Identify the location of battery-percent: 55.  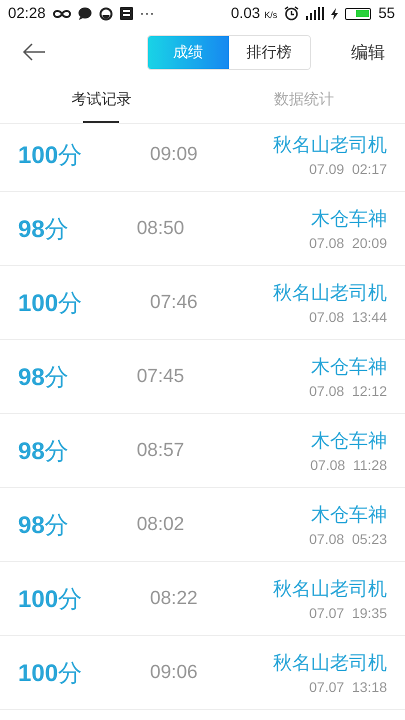
(386, 13).